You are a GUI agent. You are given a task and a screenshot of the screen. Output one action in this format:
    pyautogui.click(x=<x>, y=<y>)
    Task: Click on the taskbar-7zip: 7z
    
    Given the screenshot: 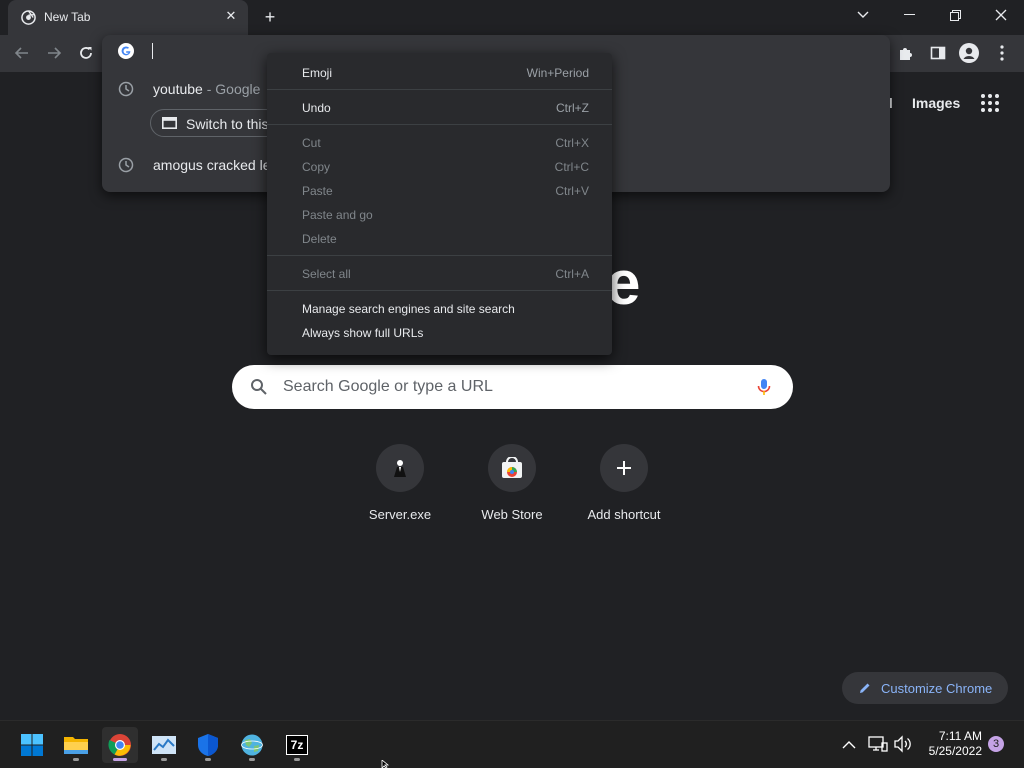 What is the action you would take?
    pyautogui.click(x=297, y=745)
    